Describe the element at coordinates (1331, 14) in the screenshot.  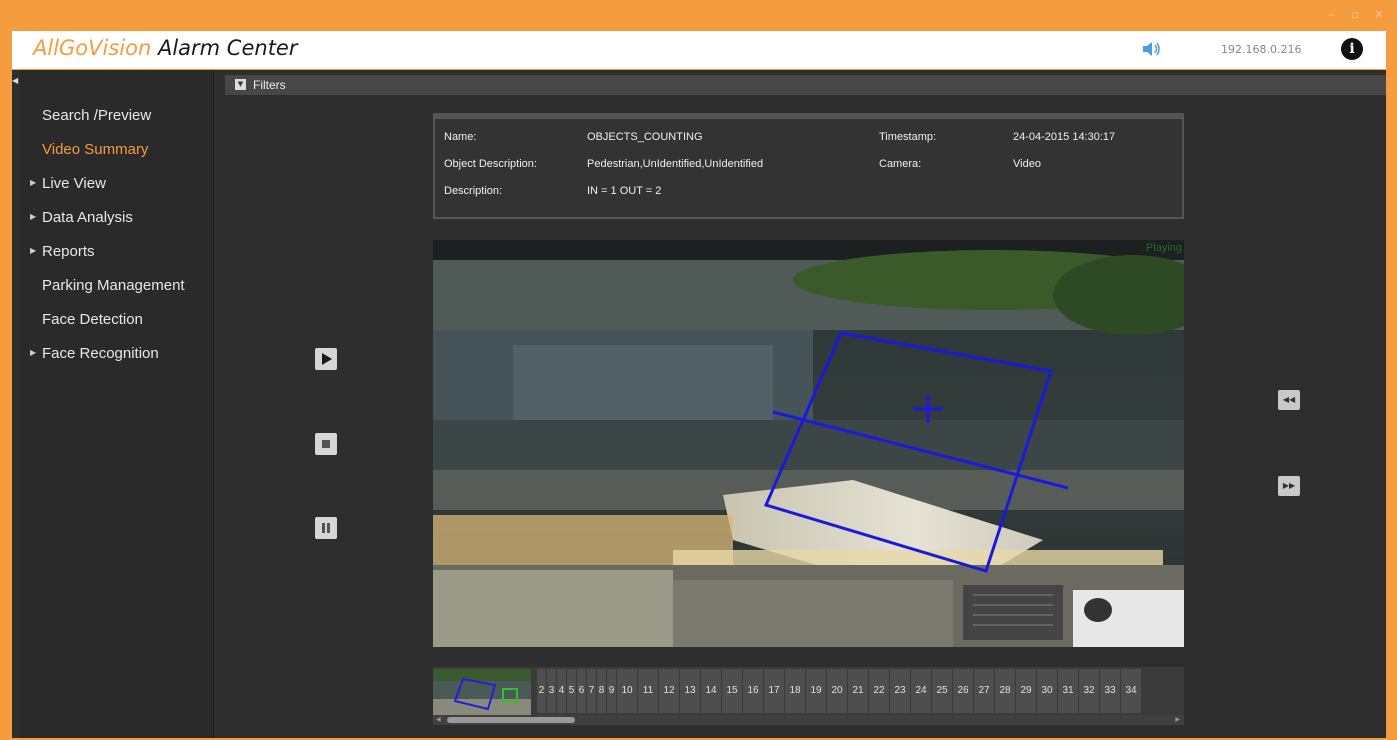
I see `minimize-button: –` at that location.